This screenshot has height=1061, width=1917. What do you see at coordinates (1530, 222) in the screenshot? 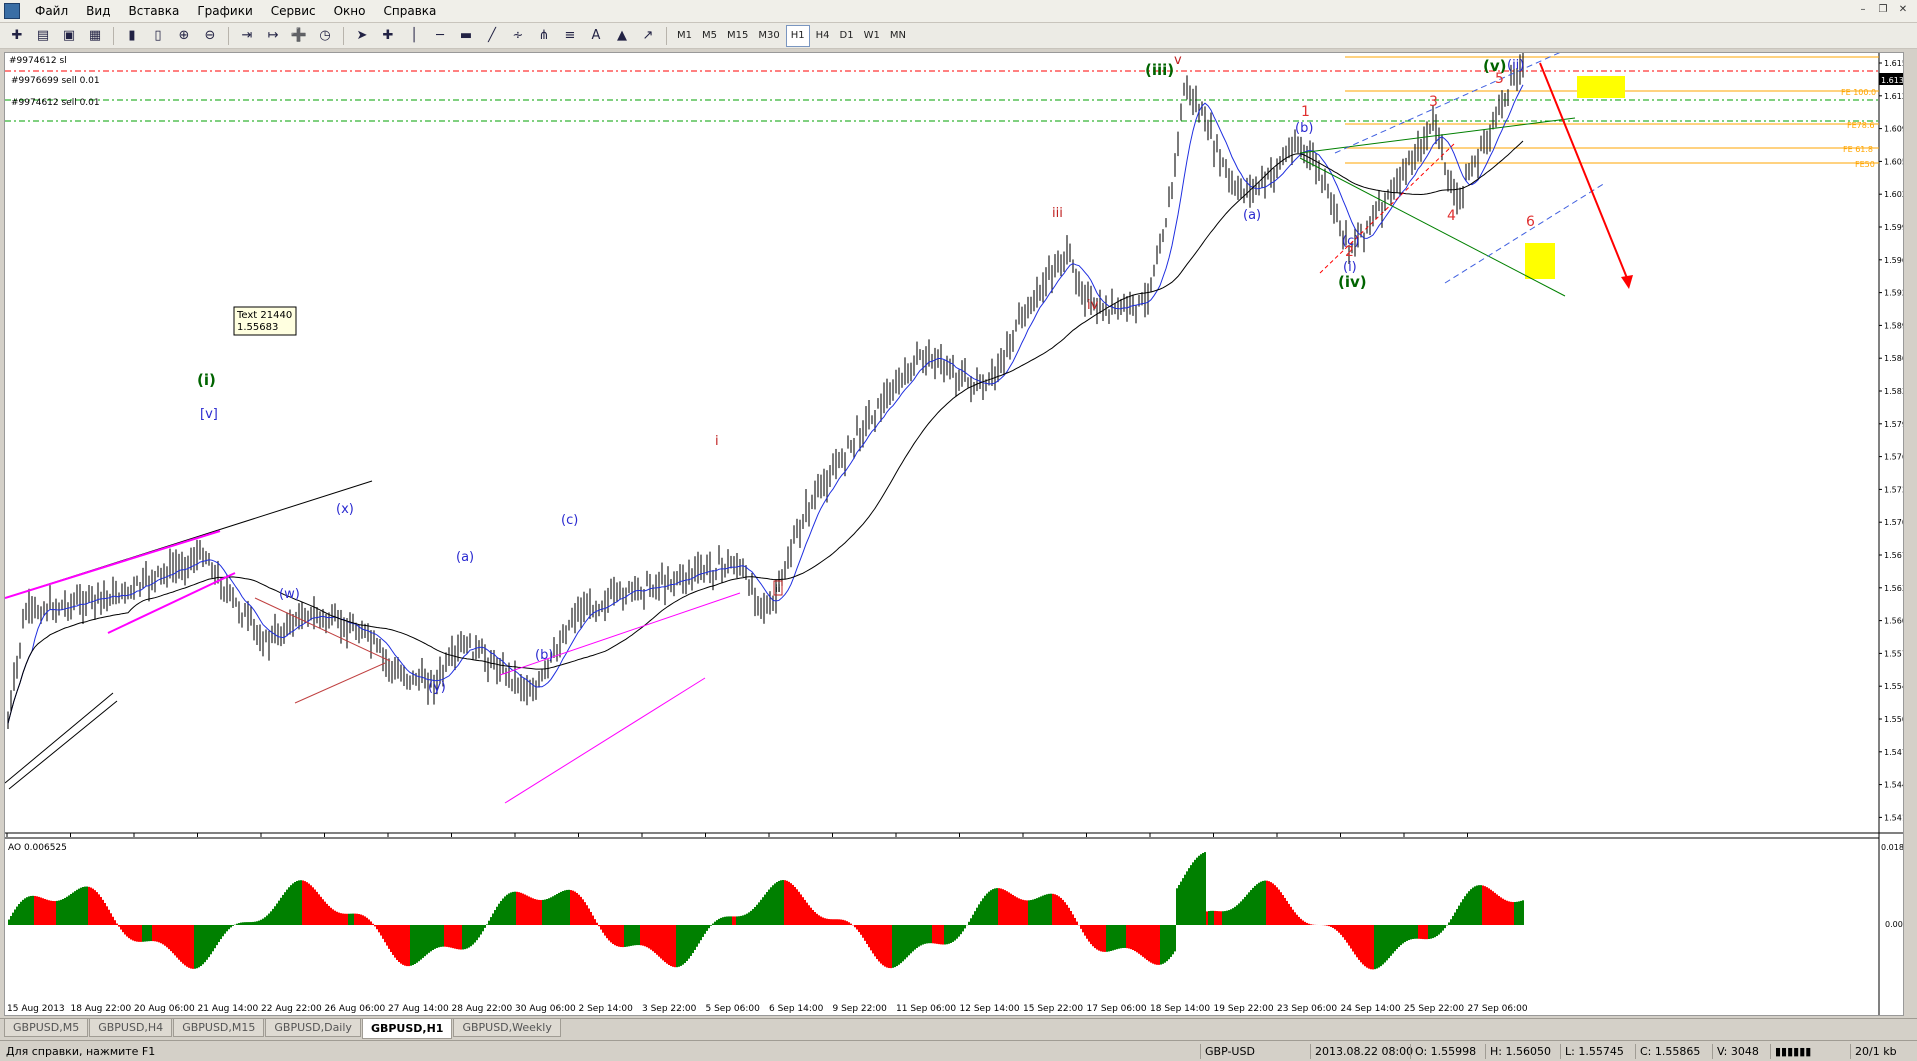
I see `wave-label-6: 6` at bounding box center [1530, 222].